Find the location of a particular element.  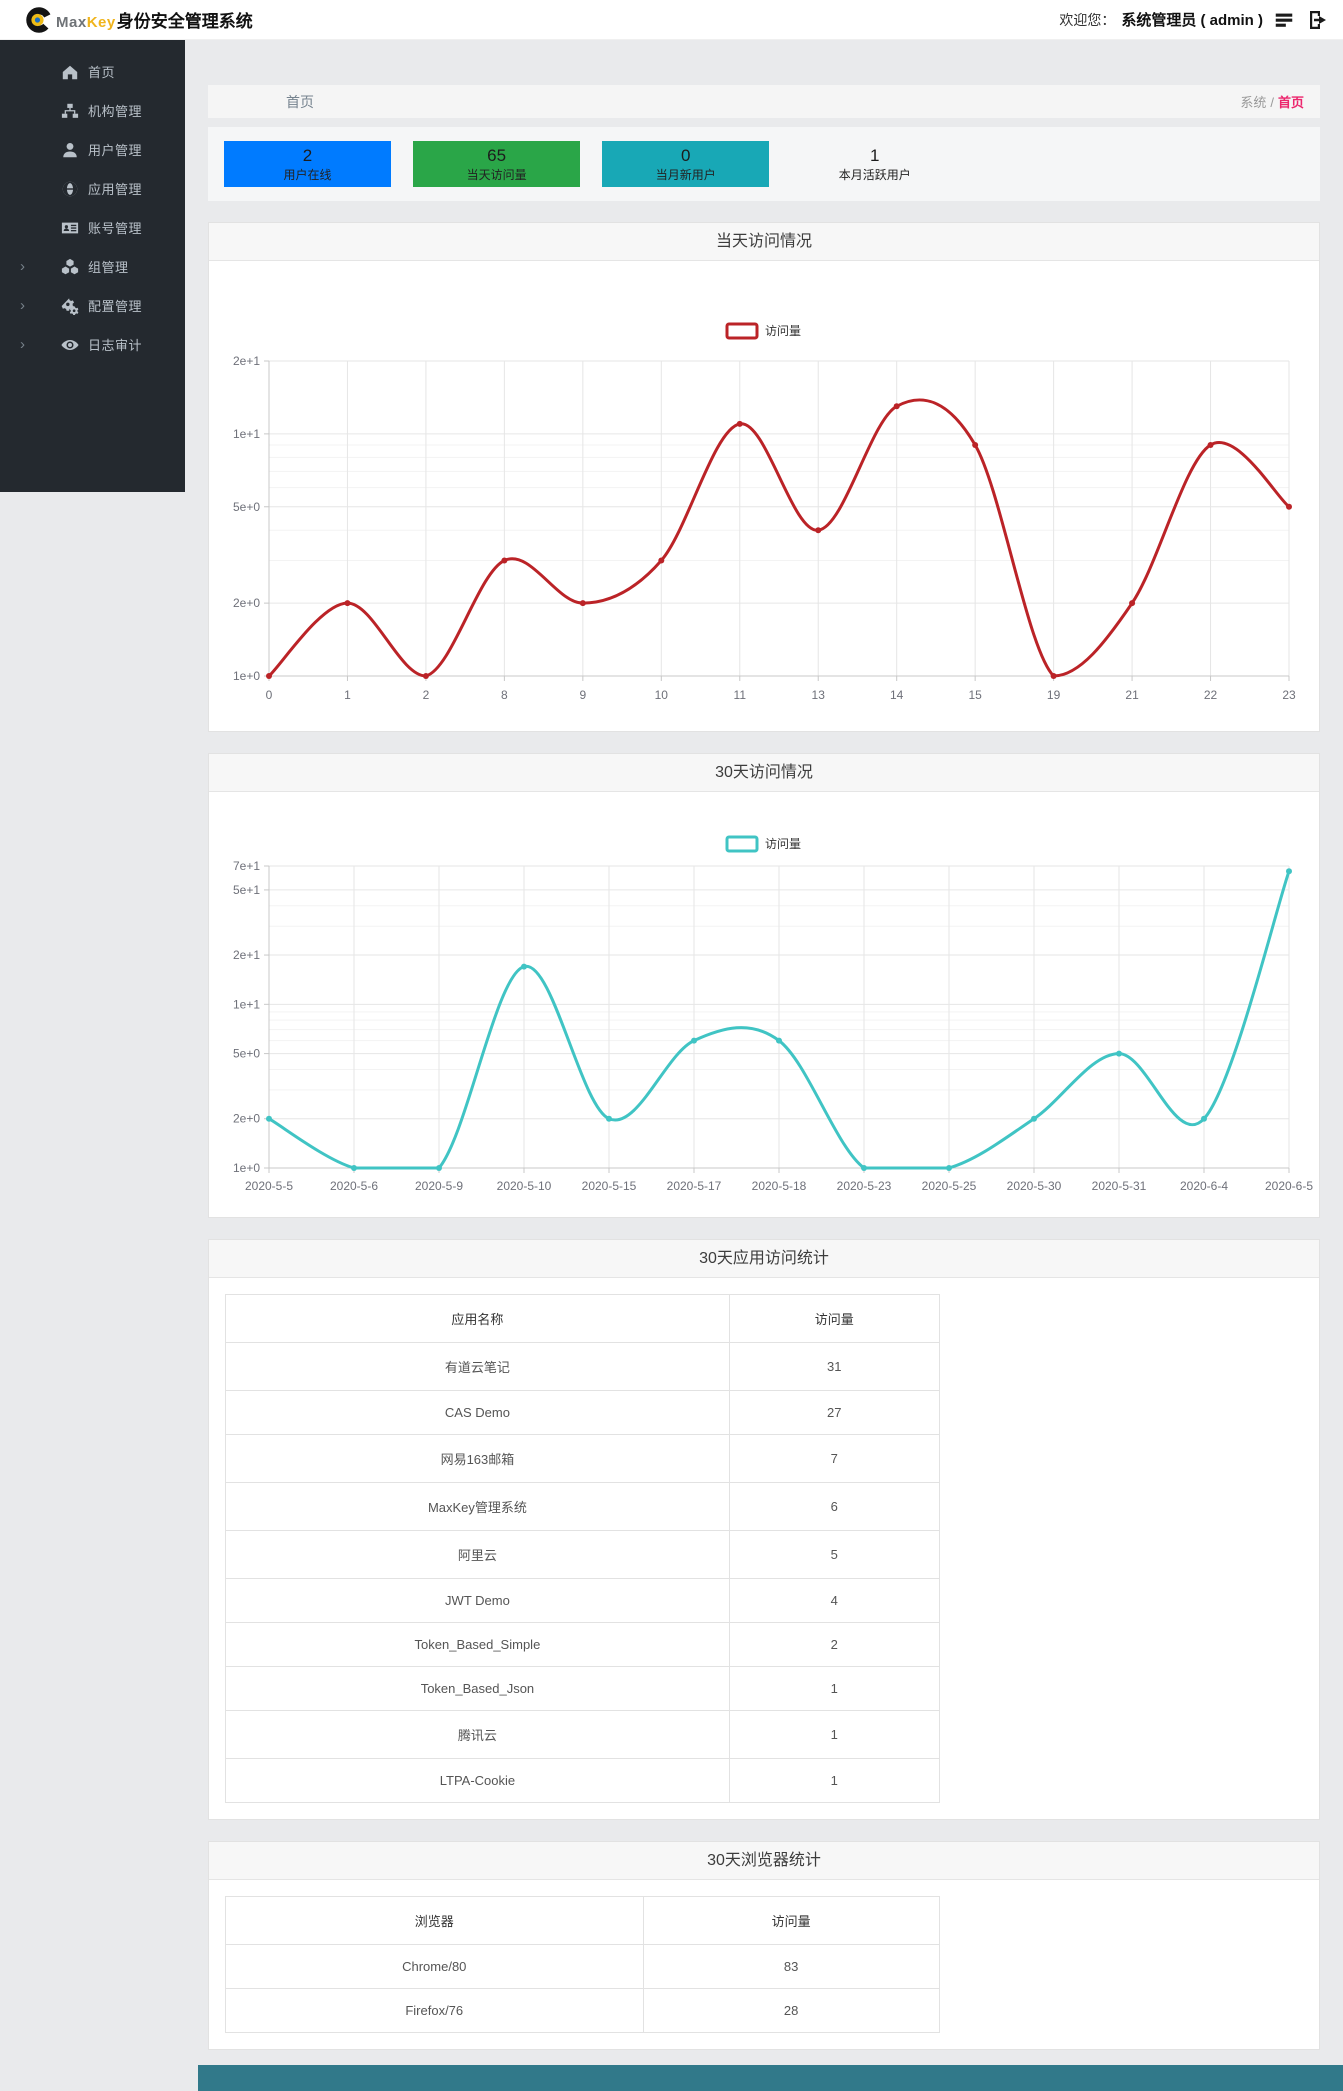

x-axis-tick-label: 2020-5-5 is located at coordinates (269, 1186).